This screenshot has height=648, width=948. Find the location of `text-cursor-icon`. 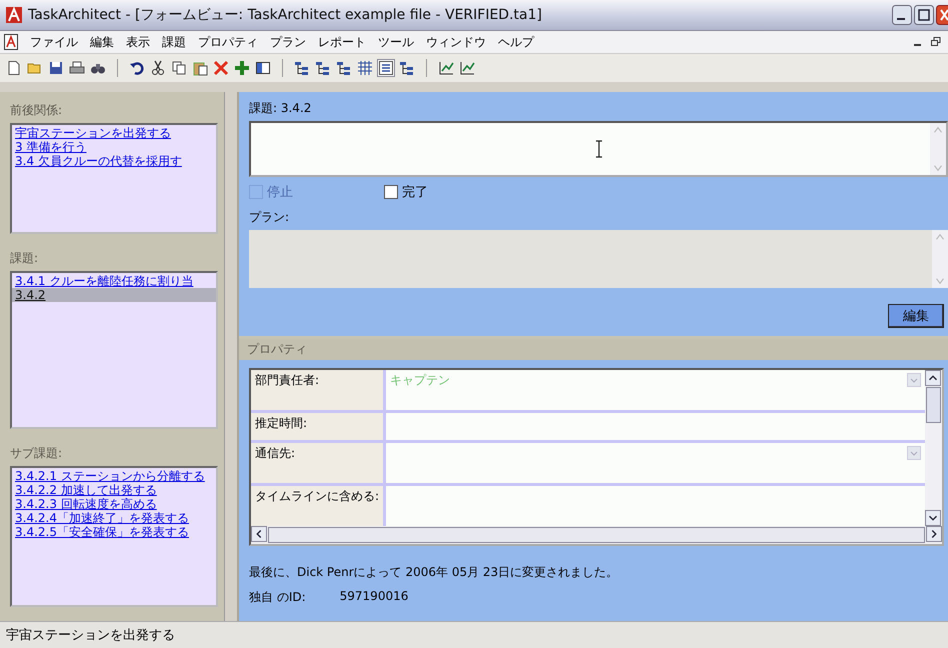

text-cursor-icon is located at coordinates (598, 149).